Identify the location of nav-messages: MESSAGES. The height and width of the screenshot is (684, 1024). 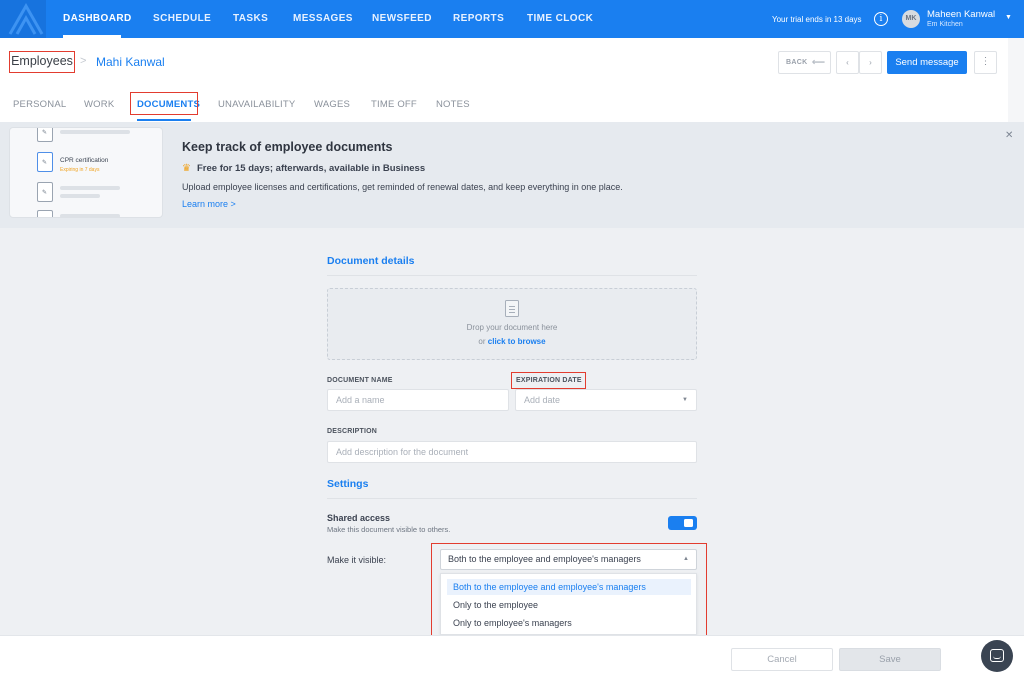
(323, 18).